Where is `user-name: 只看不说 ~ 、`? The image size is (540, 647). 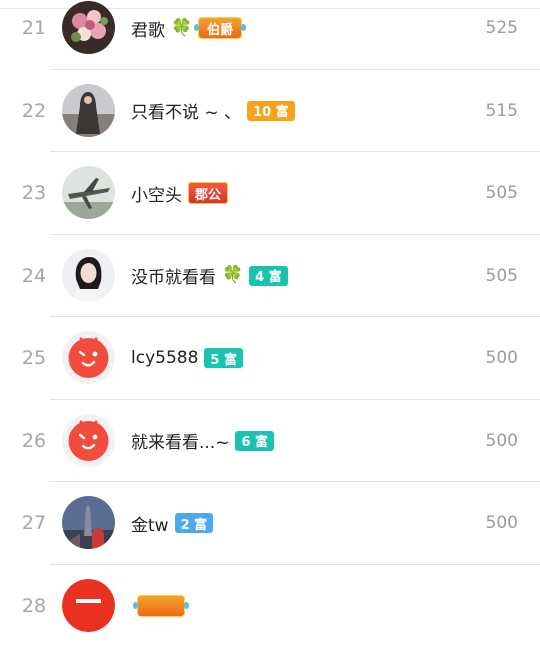
user-name: 只看不说 ~ 、 is located at coordinates (186, 110).